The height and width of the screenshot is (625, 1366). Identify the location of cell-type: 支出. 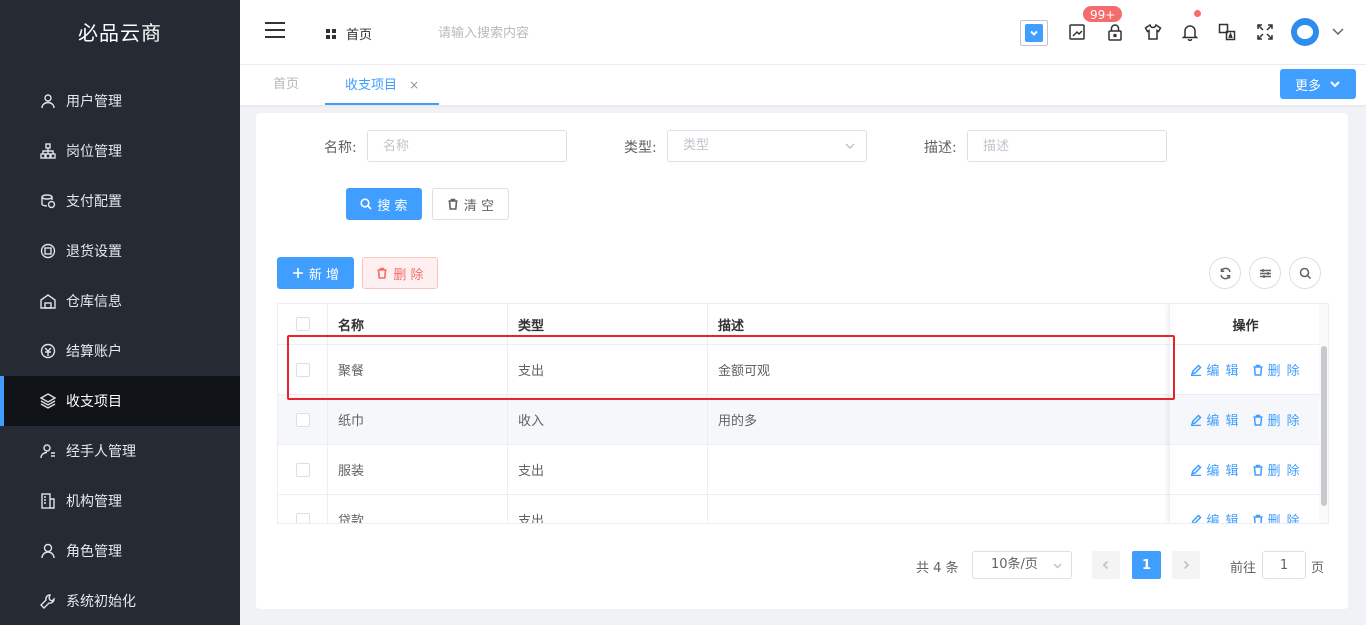
(608, 509).